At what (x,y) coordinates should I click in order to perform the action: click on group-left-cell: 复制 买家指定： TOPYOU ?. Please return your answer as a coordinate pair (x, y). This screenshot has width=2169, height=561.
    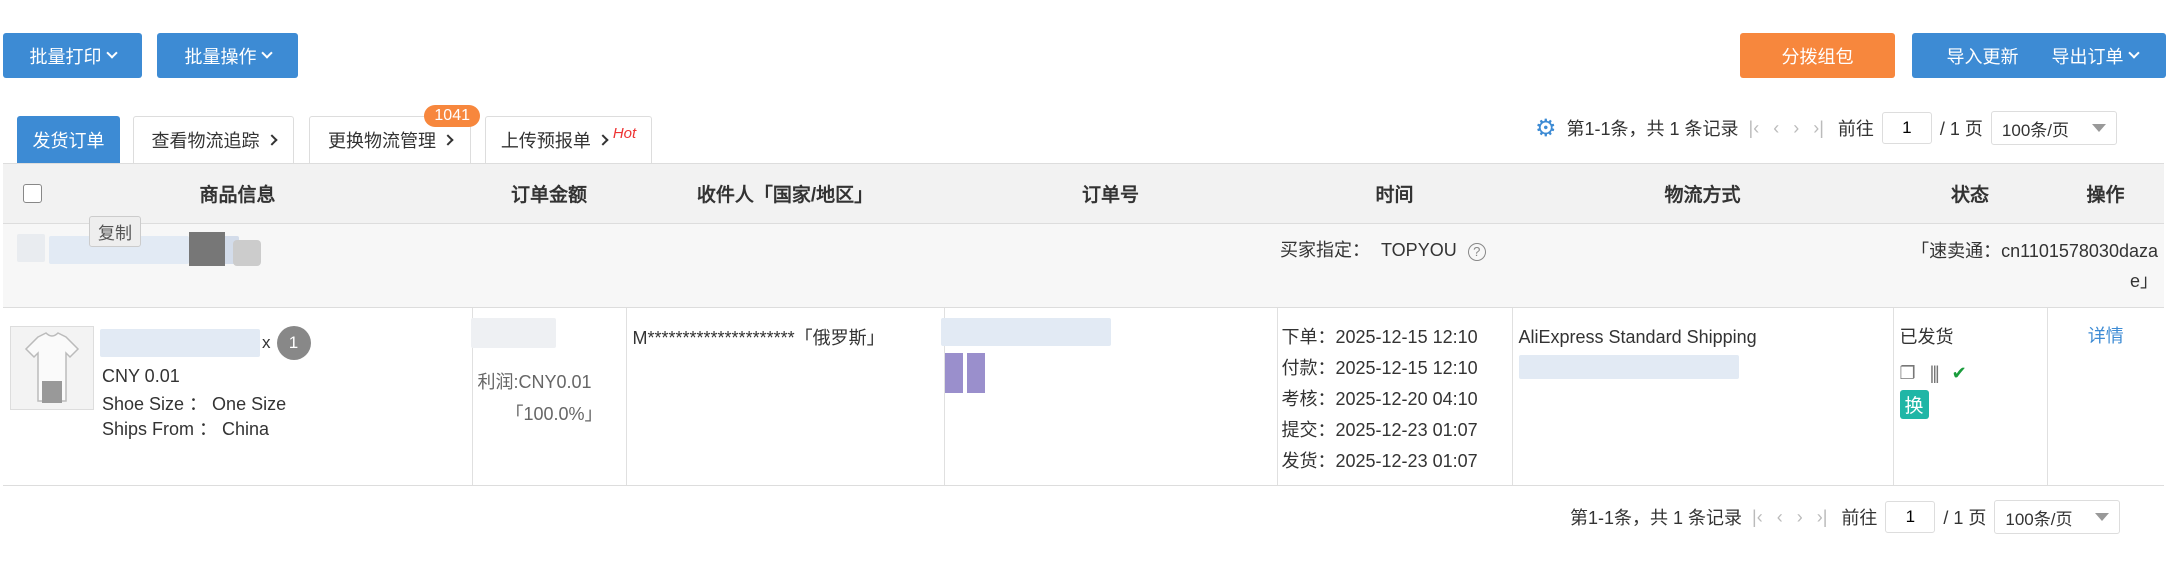
    Looking at the image, I should click on (757, 262).